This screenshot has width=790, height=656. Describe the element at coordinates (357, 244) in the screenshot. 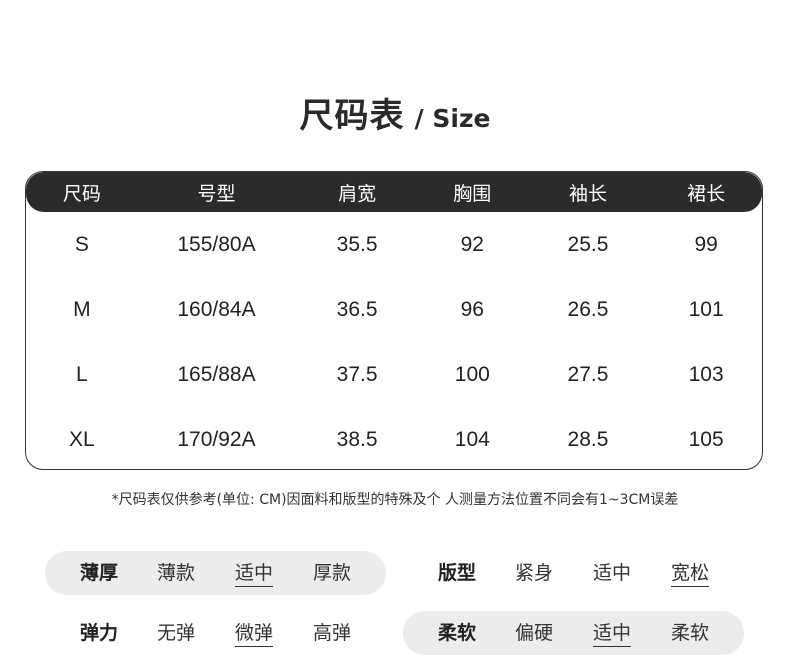

I see `table-cell: 35.5` at that location.